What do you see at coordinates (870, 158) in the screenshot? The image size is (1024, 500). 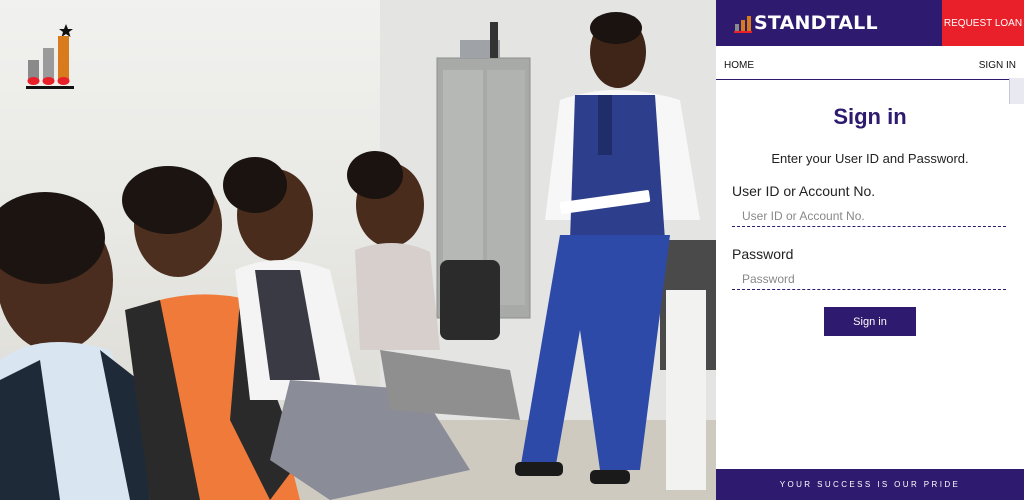 I see `signin-subtitle: Enter your User ID and Password.` at bounding box center [870, 158].